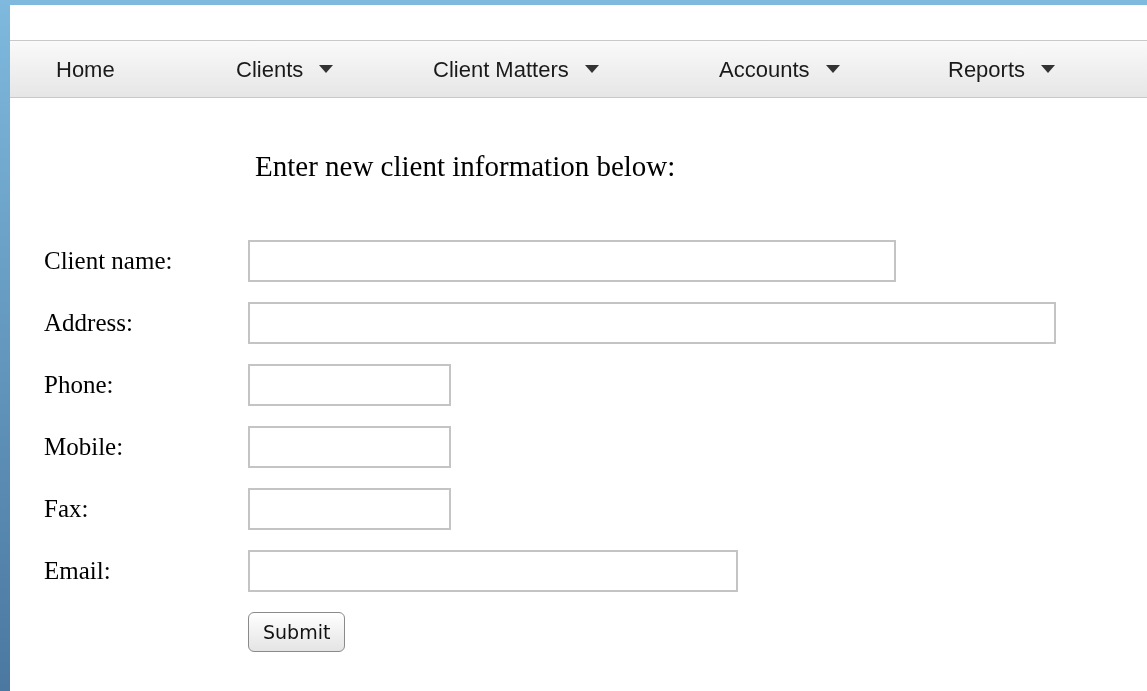 This screenshot has height=691, width=1147. Describe the element at coordinates (67, 509) in the screenshot. I see `field-label: Fax:` at that location.